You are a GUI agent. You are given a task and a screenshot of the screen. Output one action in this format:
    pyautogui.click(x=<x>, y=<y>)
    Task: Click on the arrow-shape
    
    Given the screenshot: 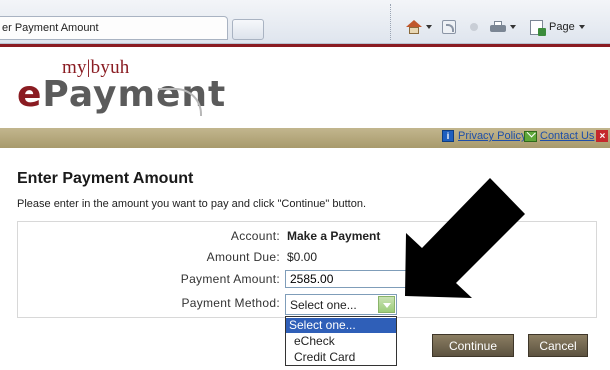 What is the action you would take?
    pyautogui.click(x=465, y=238)
    